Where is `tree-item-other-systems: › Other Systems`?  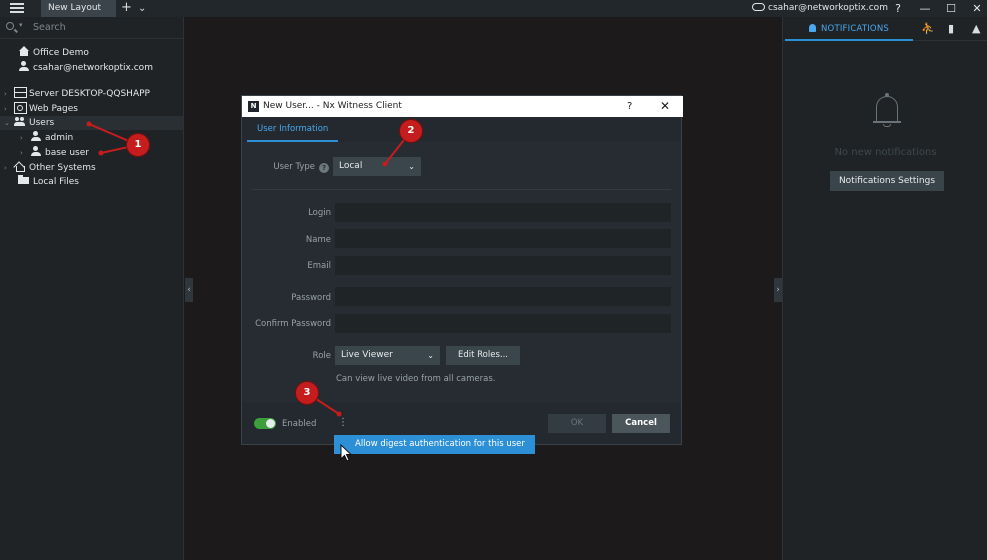
tree-item-other-systems: › Other Systems is located at coordinates (50, 168).